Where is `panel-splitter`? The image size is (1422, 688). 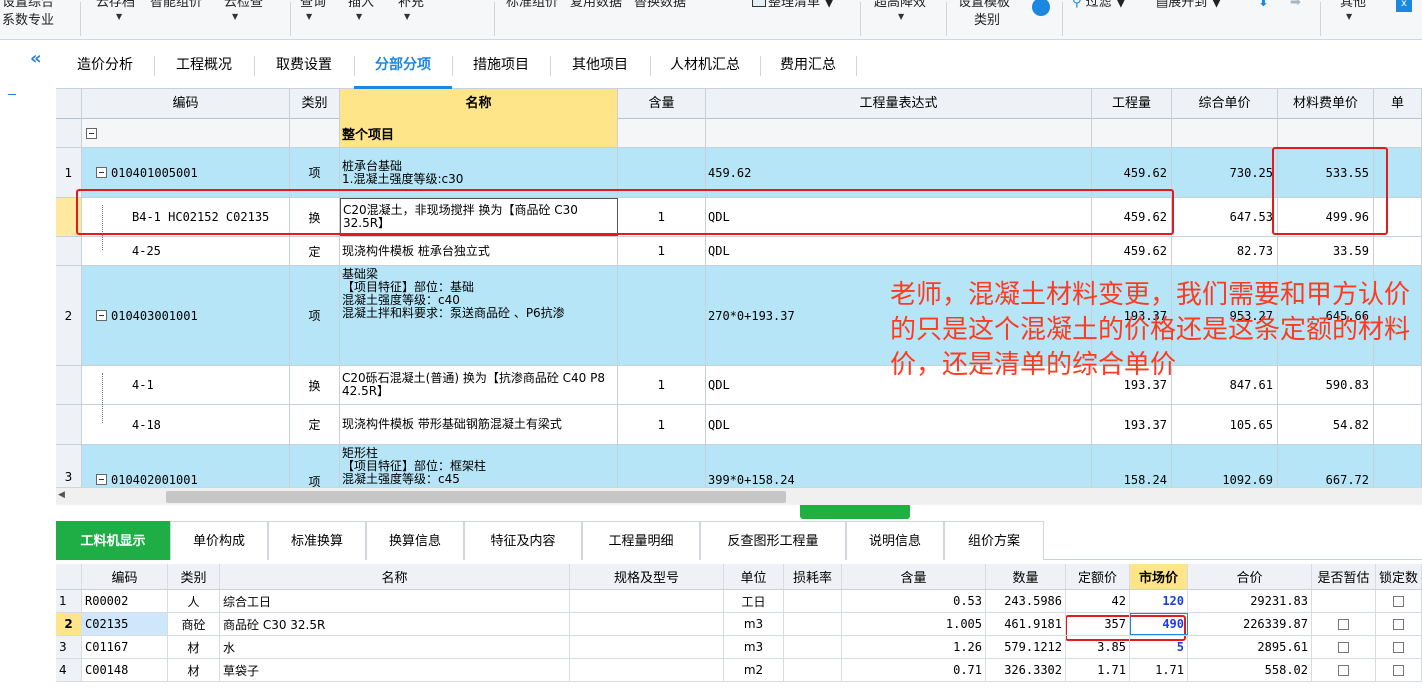
panel-splitter is located at coordinates (855, 512).